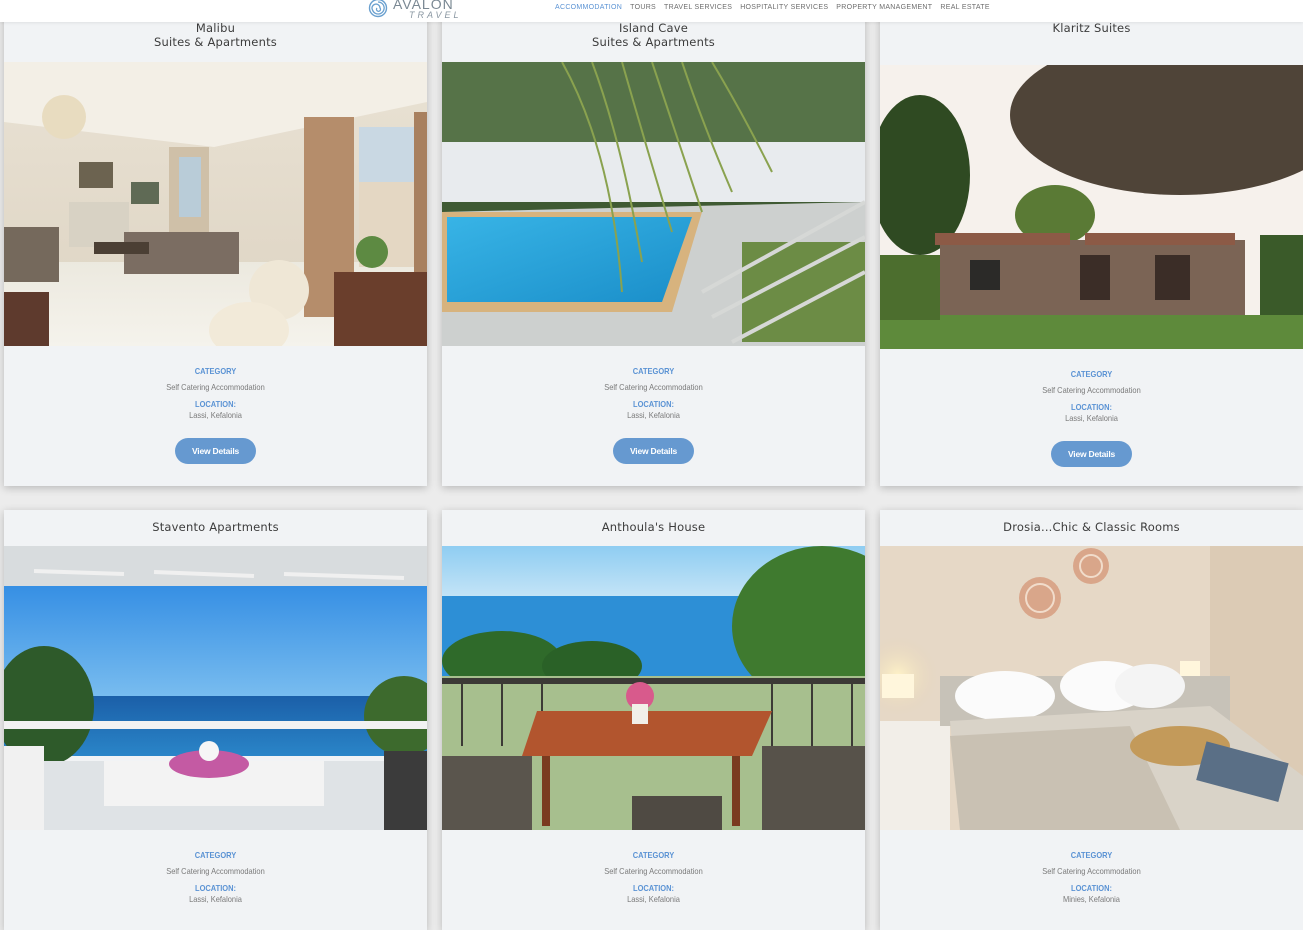 Image resolution: width=1303 pixels, height=930 pixels. I want to click on property-title: Stavento Apartments, so click(215, 527).